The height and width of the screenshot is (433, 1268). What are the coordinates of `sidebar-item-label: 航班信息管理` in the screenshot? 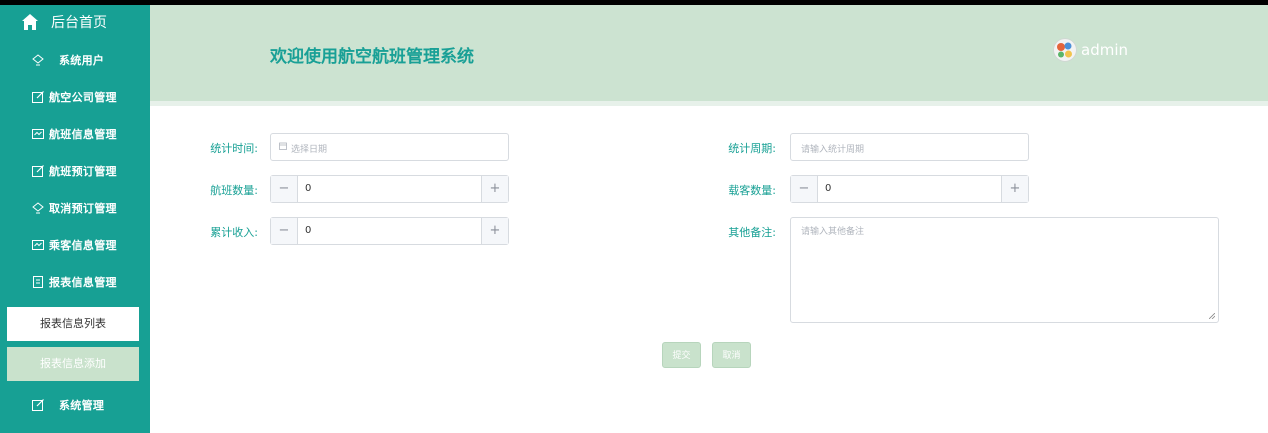 It's located at (83, 134).